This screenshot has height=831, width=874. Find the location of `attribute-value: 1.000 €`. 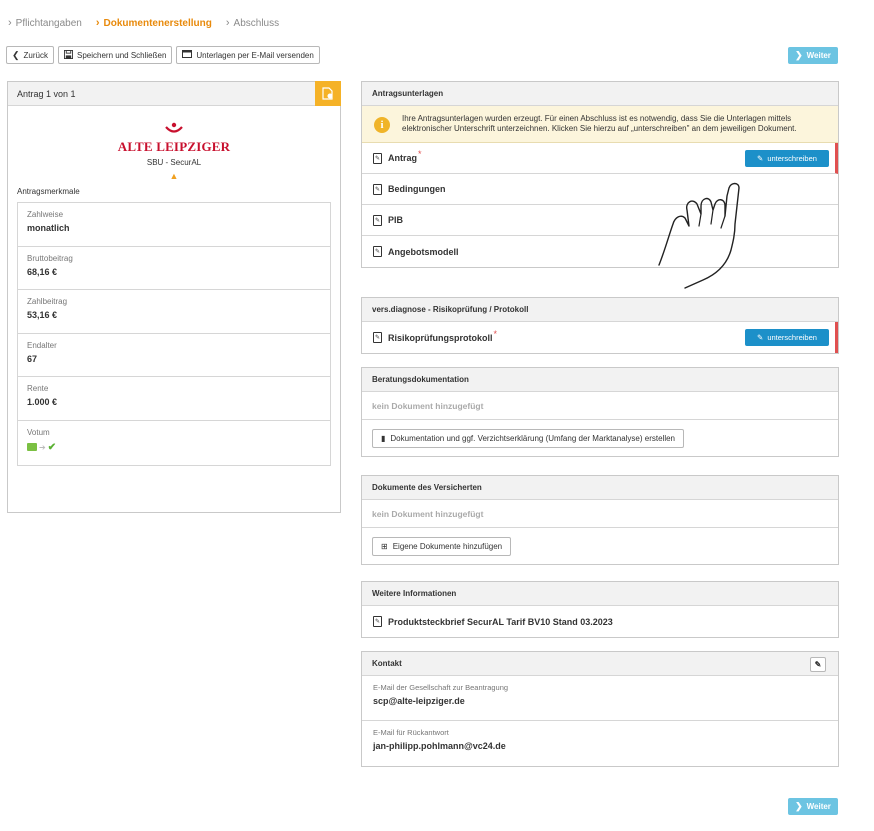

attribute-value: 1.000 € is located at coordinates (42, 402).